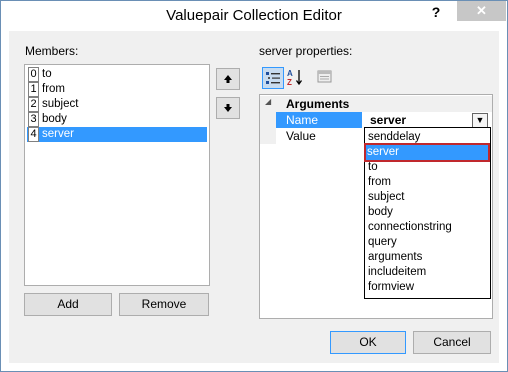  What do you see at coordinates (53, 89) in the screenshot?
I see `member-label: from` at bounding box center [53, 89].